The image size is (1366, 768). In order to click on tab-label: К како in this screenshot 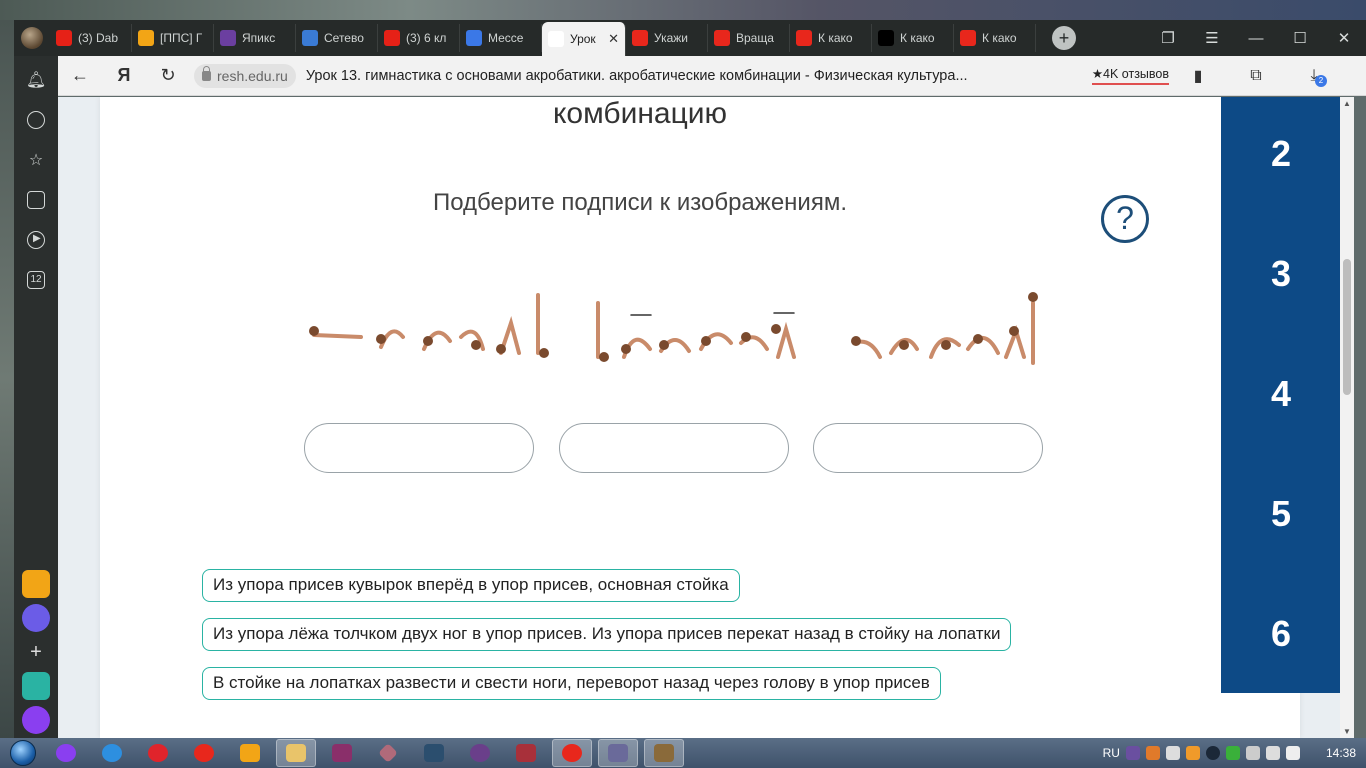, I will do `click(999, 38)`.